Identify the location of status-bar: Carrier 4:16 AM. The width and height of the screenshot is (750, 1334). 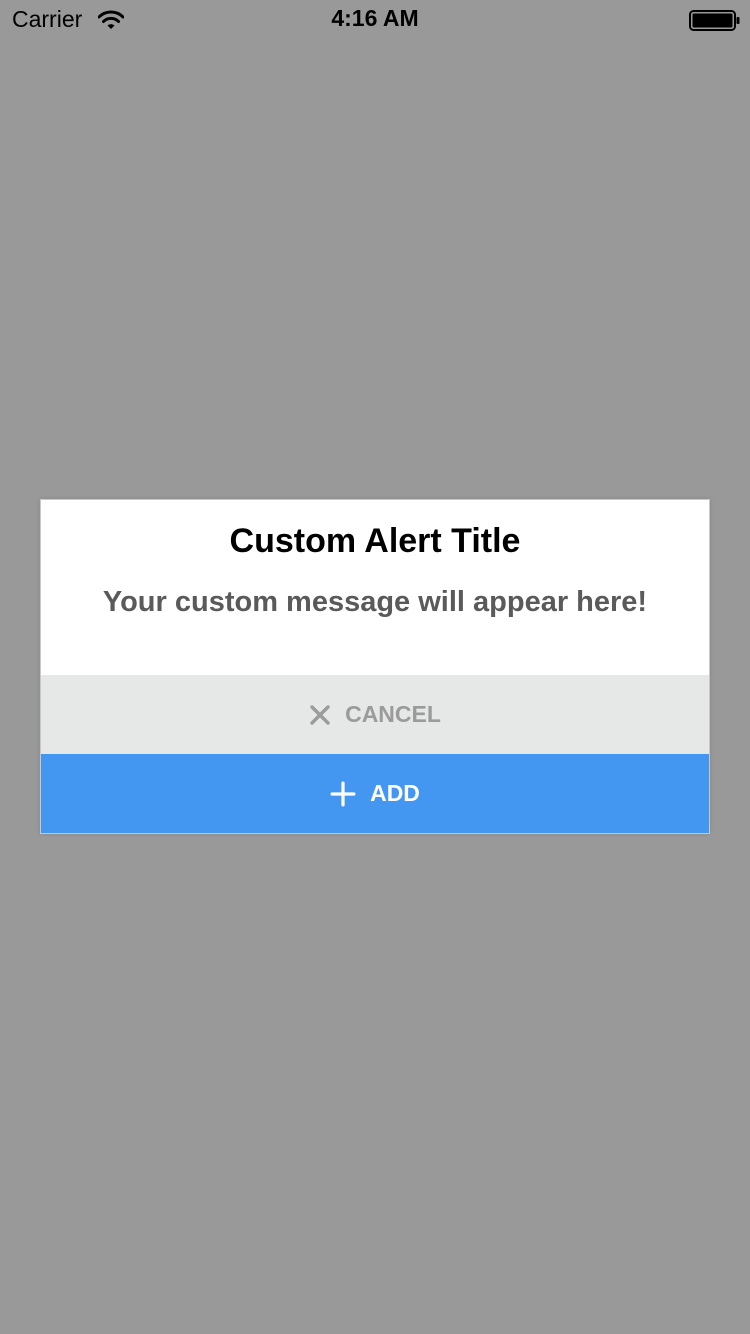
(375, 20).